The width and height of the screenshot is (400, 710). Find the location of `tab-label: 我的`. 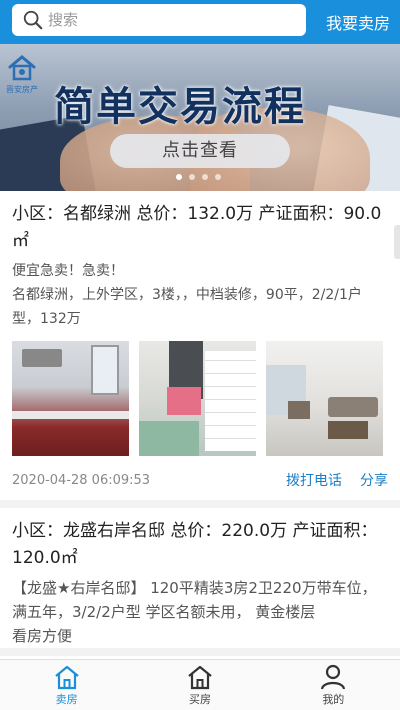

tab-label: 我的 is located at coordinates (333, 699).